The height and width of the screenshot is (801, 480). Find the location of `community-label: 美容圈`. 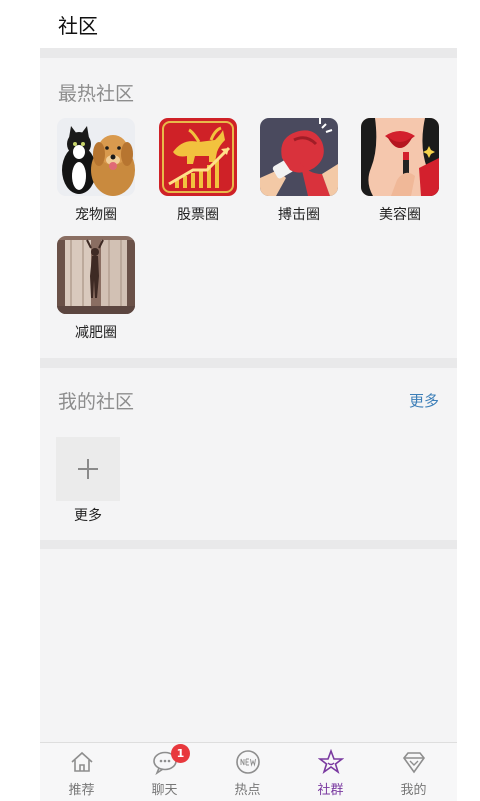

community-label: 美容圈 is located at coordinates (400, 215).